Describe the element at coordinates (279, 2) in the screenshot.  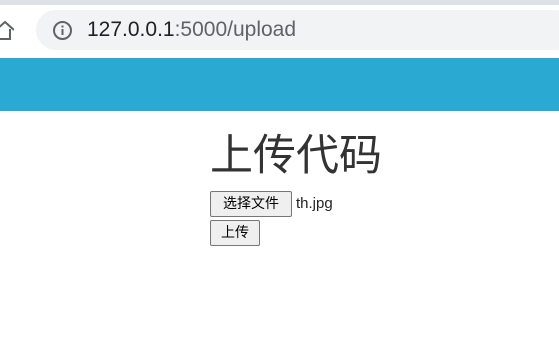
I see `tab-strip` at that location.